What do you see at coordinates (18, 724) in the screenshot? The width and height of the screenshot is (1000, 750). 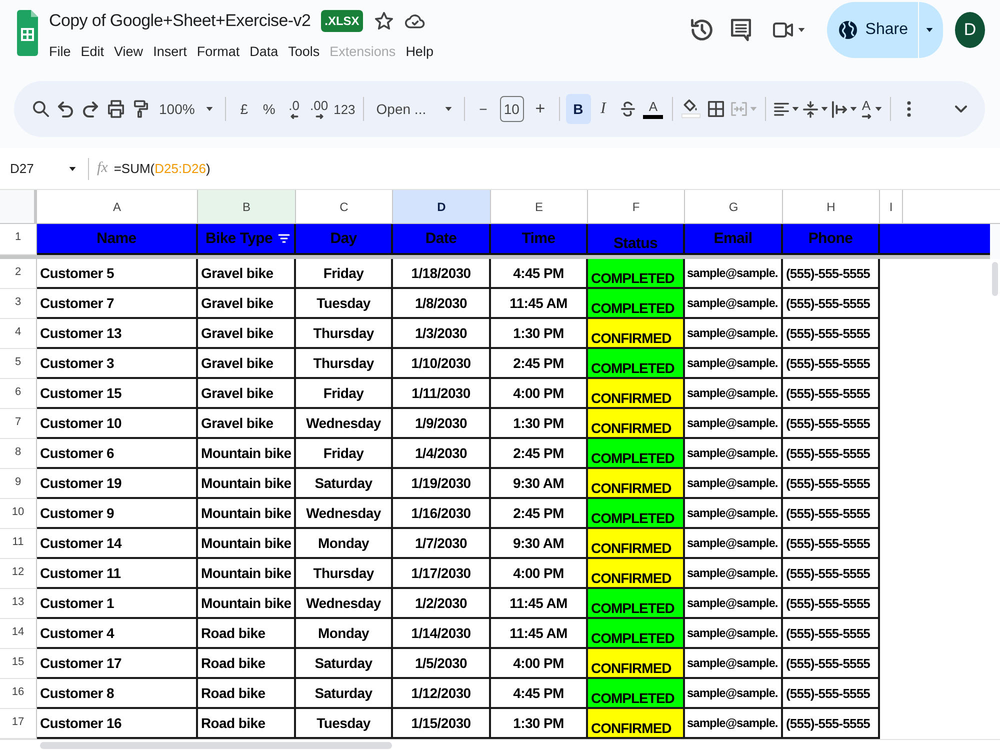 I see `row-number: 17` at bounding box center [18, 724].